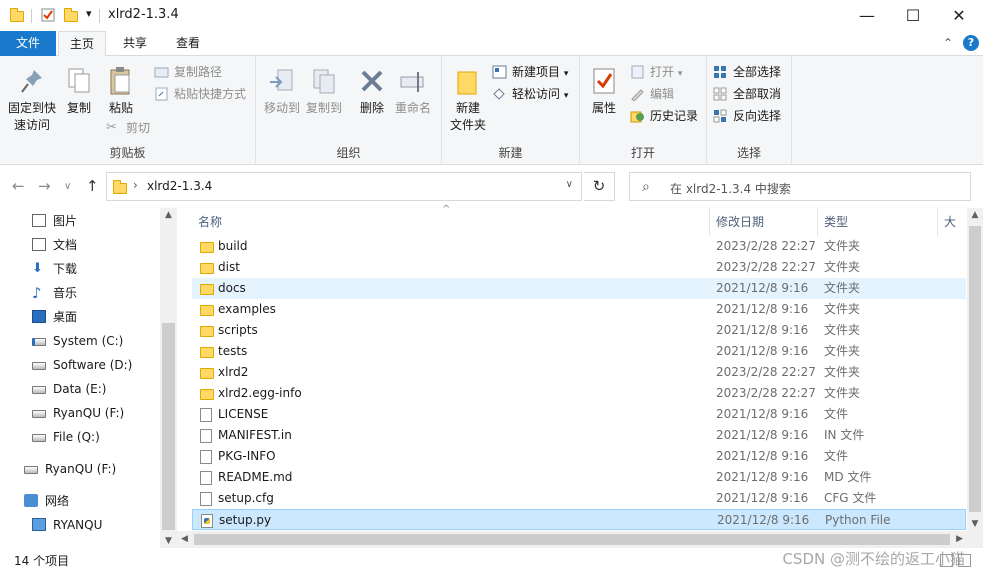 This screenshot has height=571, width=983. Describe the element at coordinates (210, 94) in the screenshot. I see `paste-shortcut-label: 粘贴快捷方式` at that location.